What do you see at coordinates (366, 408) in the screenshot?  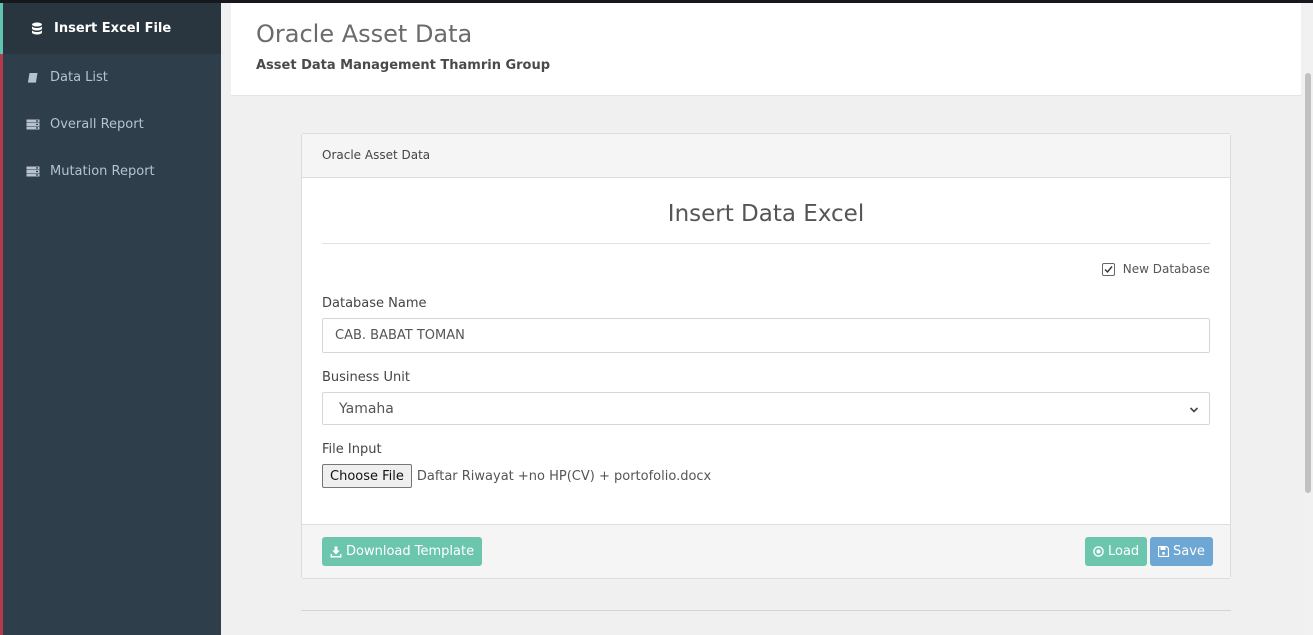 I see `business-unit-value: Yamaha` at bounding box center [366, 408].